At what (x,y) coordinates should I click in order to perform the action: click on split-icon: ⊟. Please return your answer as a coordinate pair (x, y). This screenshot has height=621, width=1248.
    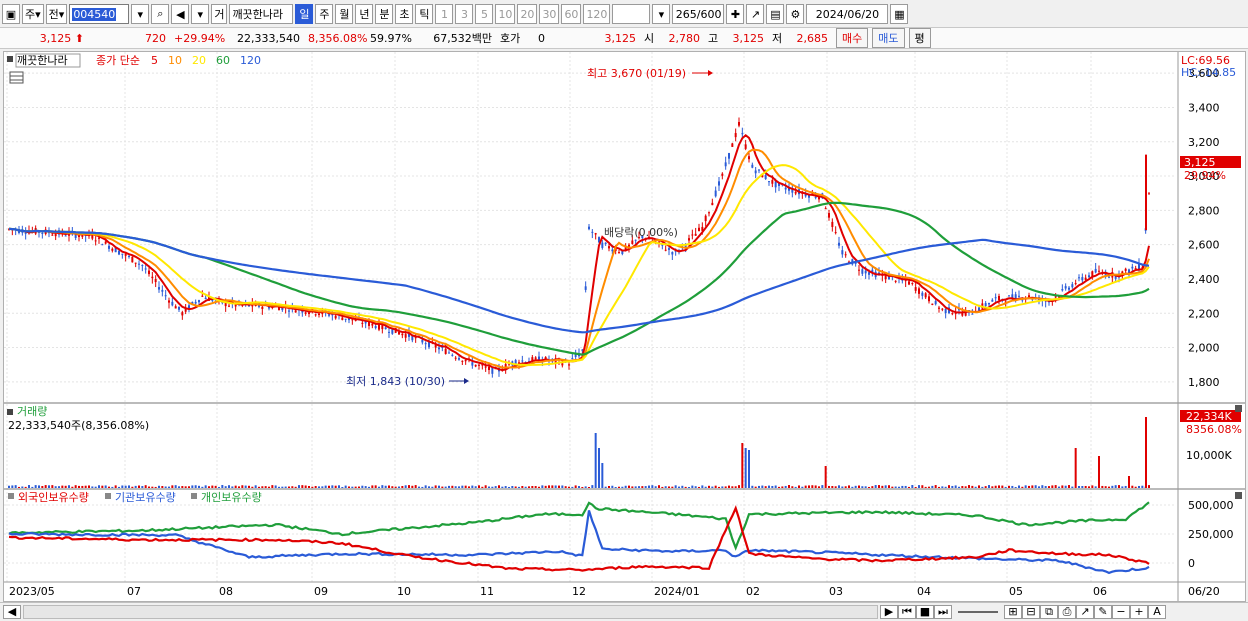
    Looking at the image, I should click on (1031, 611).